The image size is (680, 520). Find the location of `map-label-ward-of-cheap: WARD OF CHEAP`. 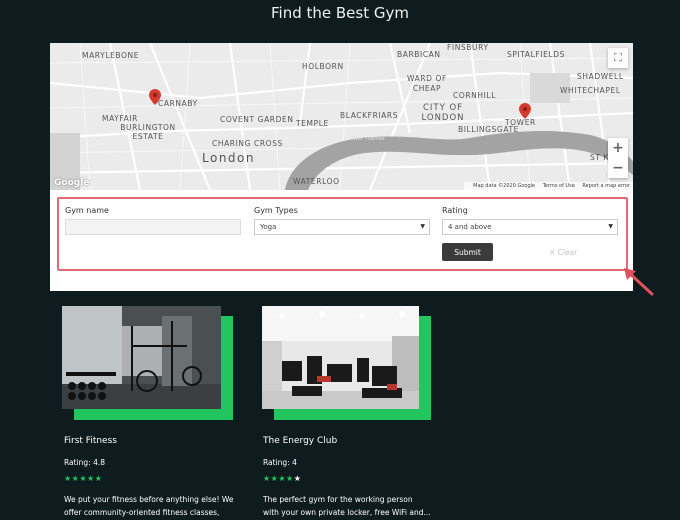

map-label-ward-of-cheap: WARD OF CHEAP is located at coordinates (427, 83).